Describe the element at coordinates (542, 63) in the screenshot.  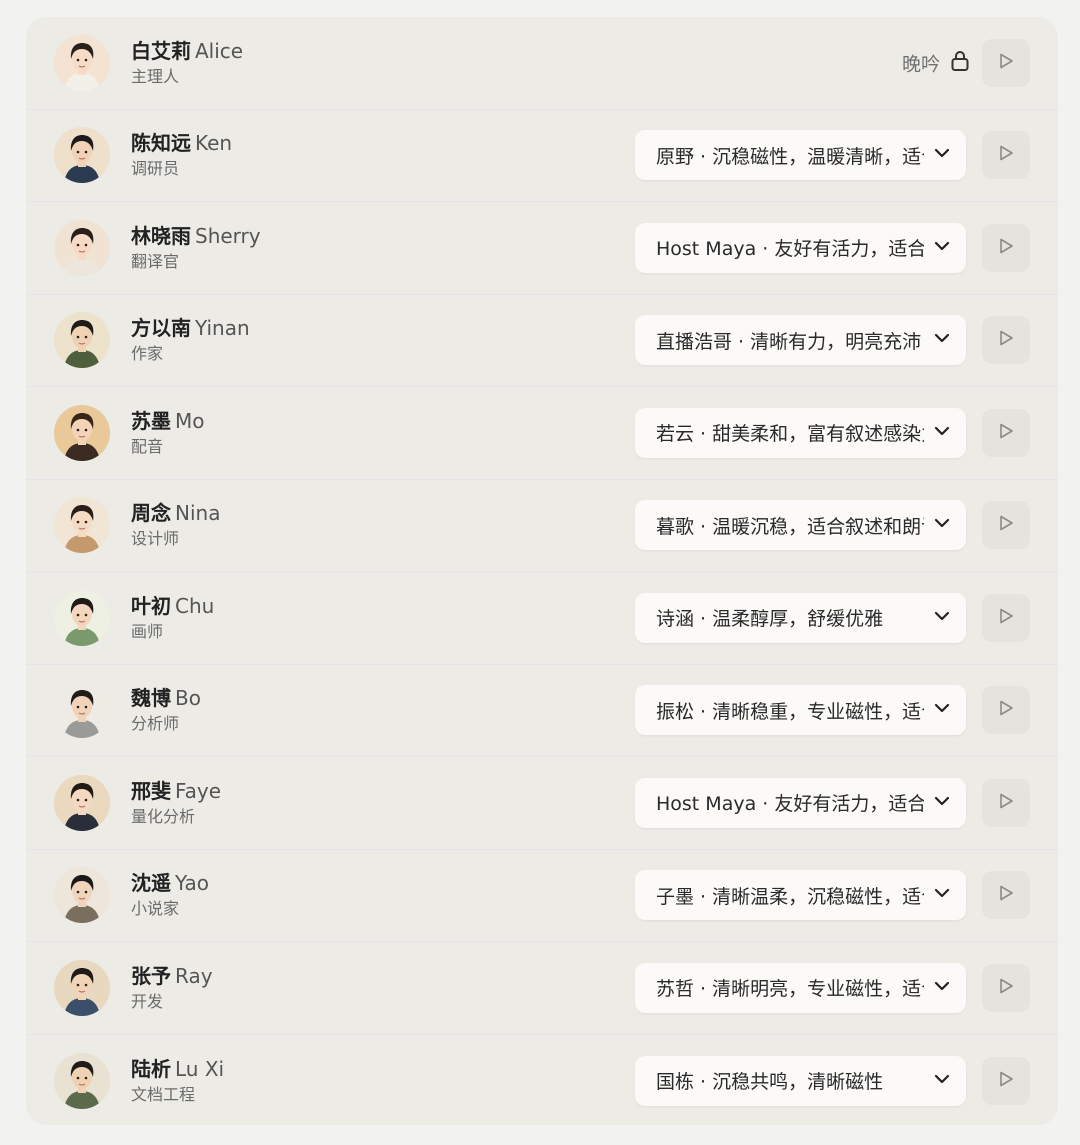
I see `member-row: 白艾莉 Alice 主理人 晚吟` at that location.